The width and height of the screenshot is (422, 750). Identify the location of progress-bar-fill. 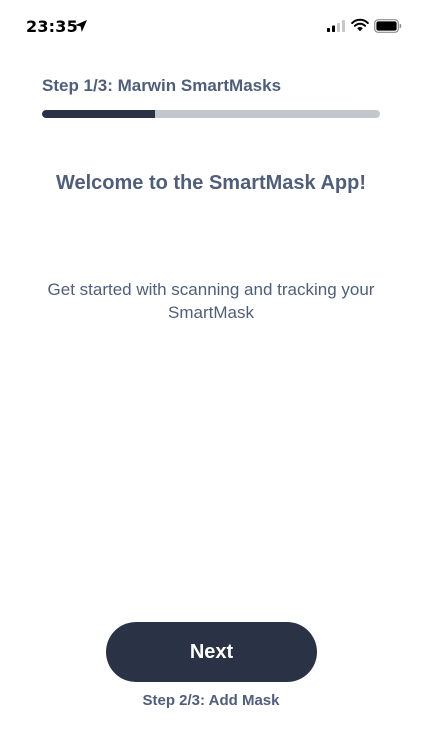
(98, 114).